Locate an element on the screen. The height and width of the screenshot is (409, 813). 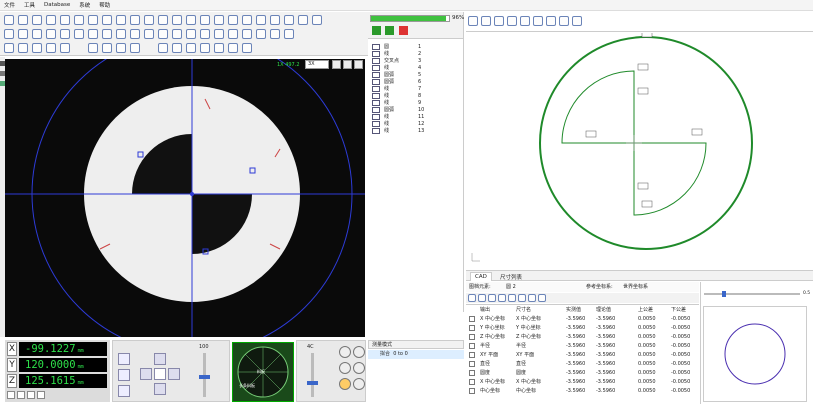
moon-light-icon is located at coordinates (359, 384).